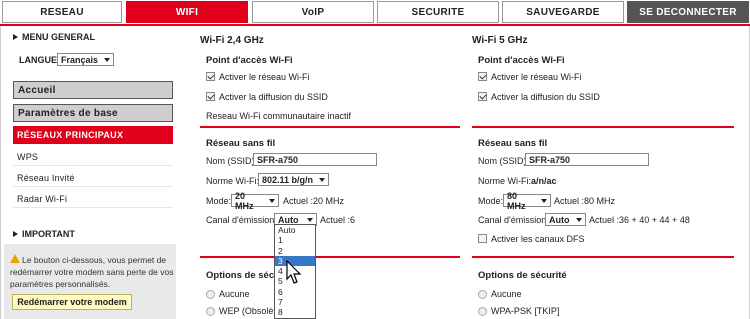 This screenshot has width=750, height=319. I want to click on important-heading: IMPORTANT, so click(44, 234).